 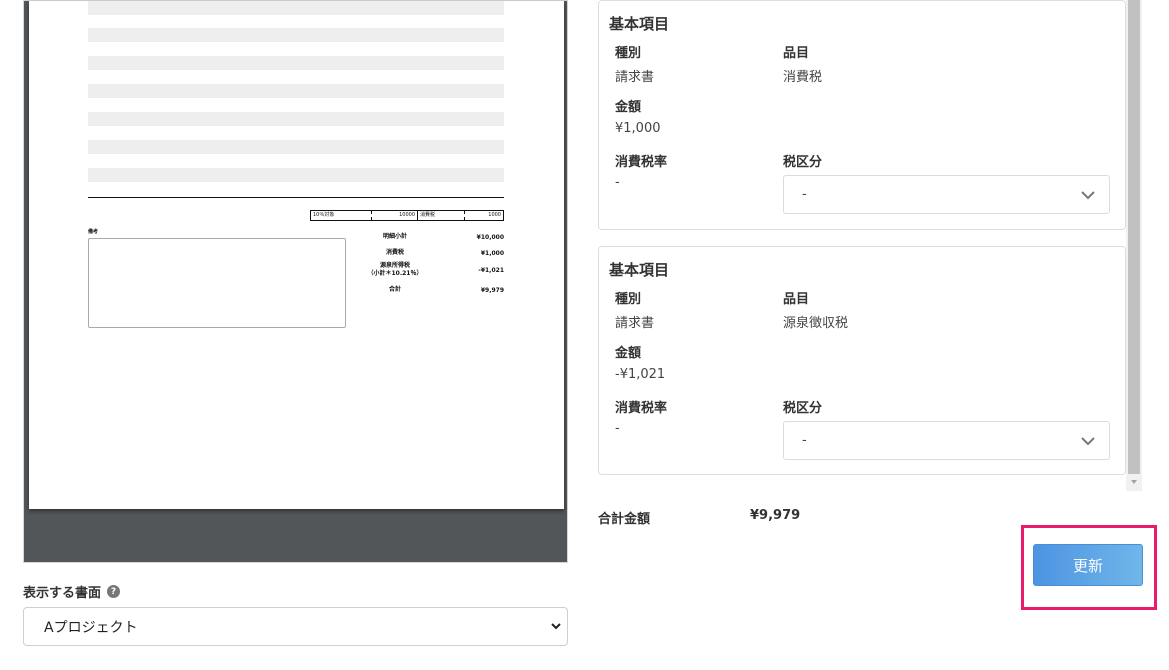 I want to click on total-amount-value: ¥9,979, so click(x=775, y=515).